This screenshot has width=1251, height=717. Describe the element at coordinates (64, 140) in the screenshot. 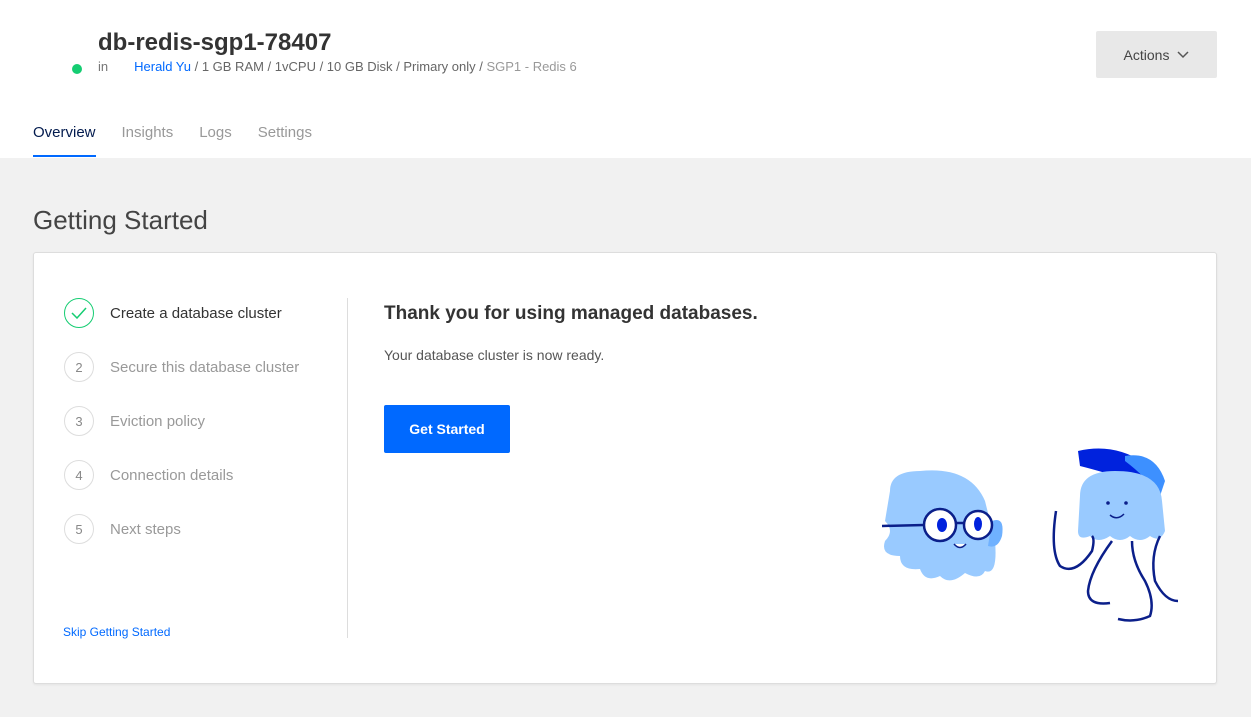

I see `tab-overview: Overview` at that location.